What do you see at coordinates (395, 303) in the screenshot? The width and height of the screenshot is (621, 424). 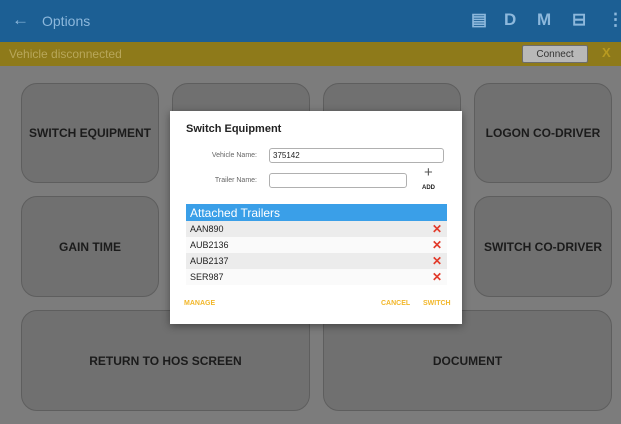 I see `cancel-button: CANCEL` at bounding box center [395, 303].